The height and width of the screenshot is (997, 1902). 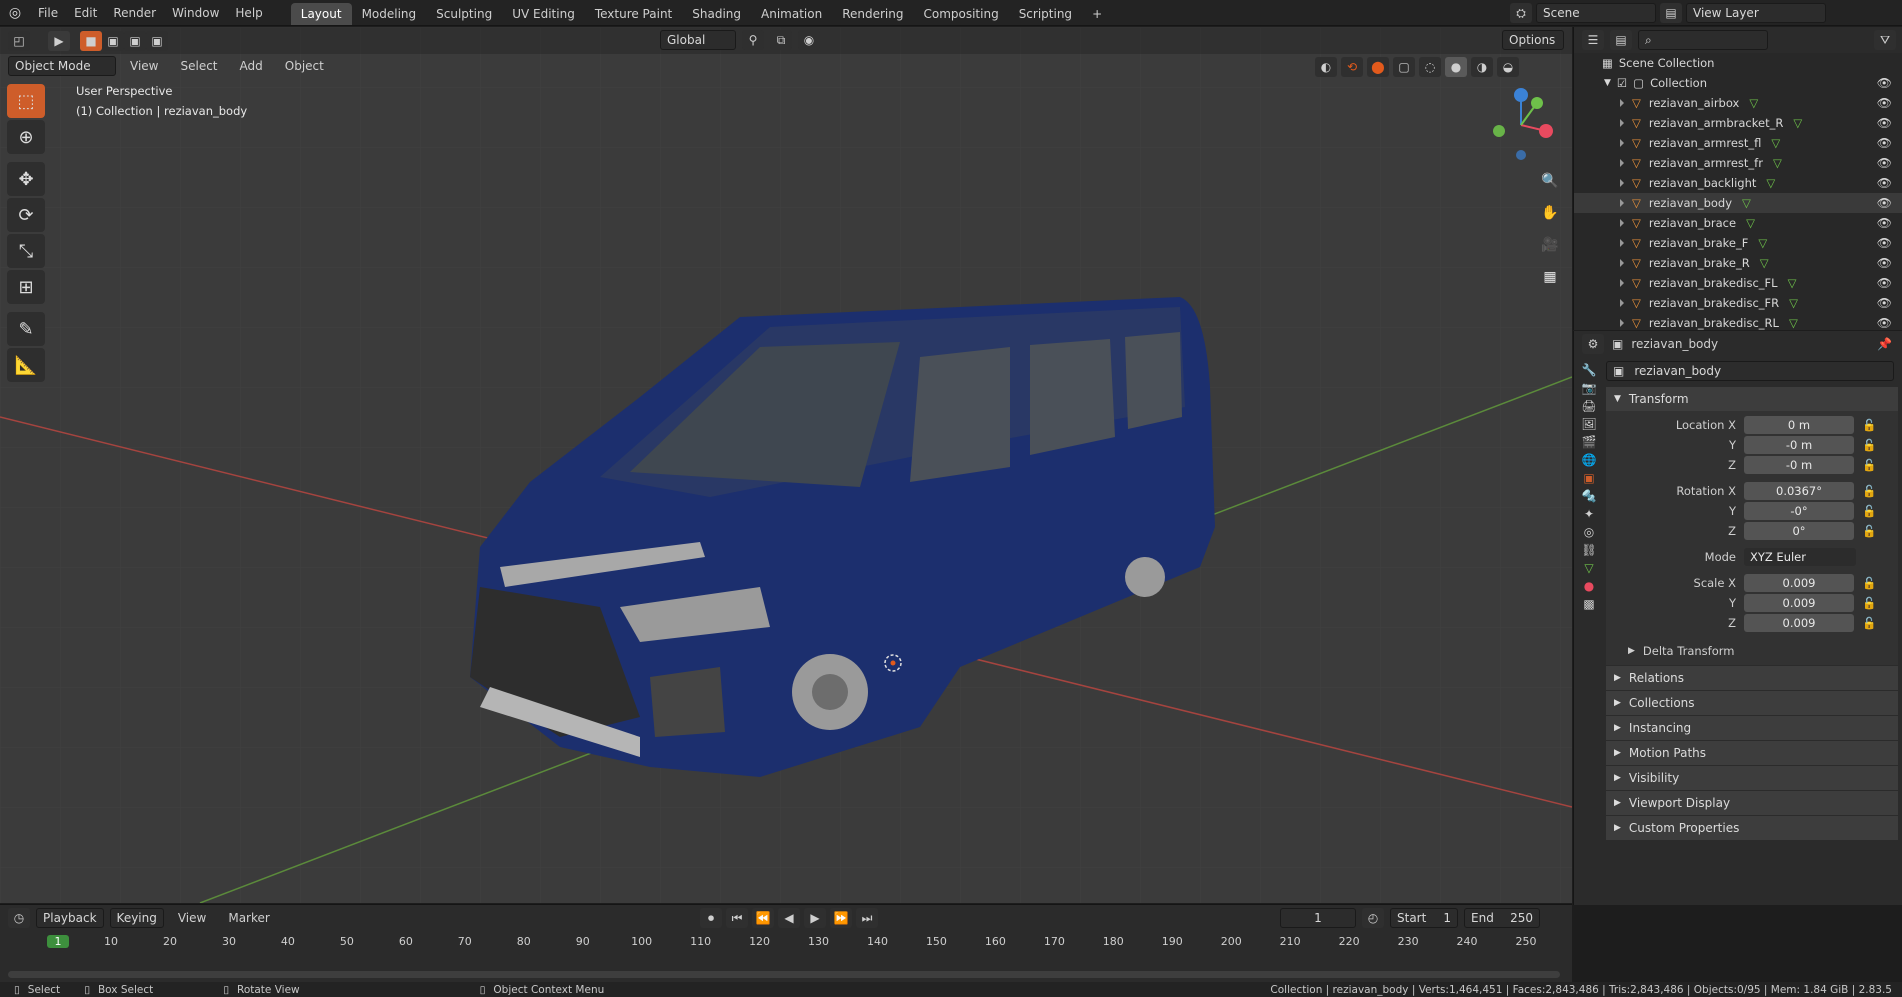 What do you see at coordinates (1378, 67) in the screenshot?
I see `overlays-icon: ⬤` at bounding box center [1378, 67].